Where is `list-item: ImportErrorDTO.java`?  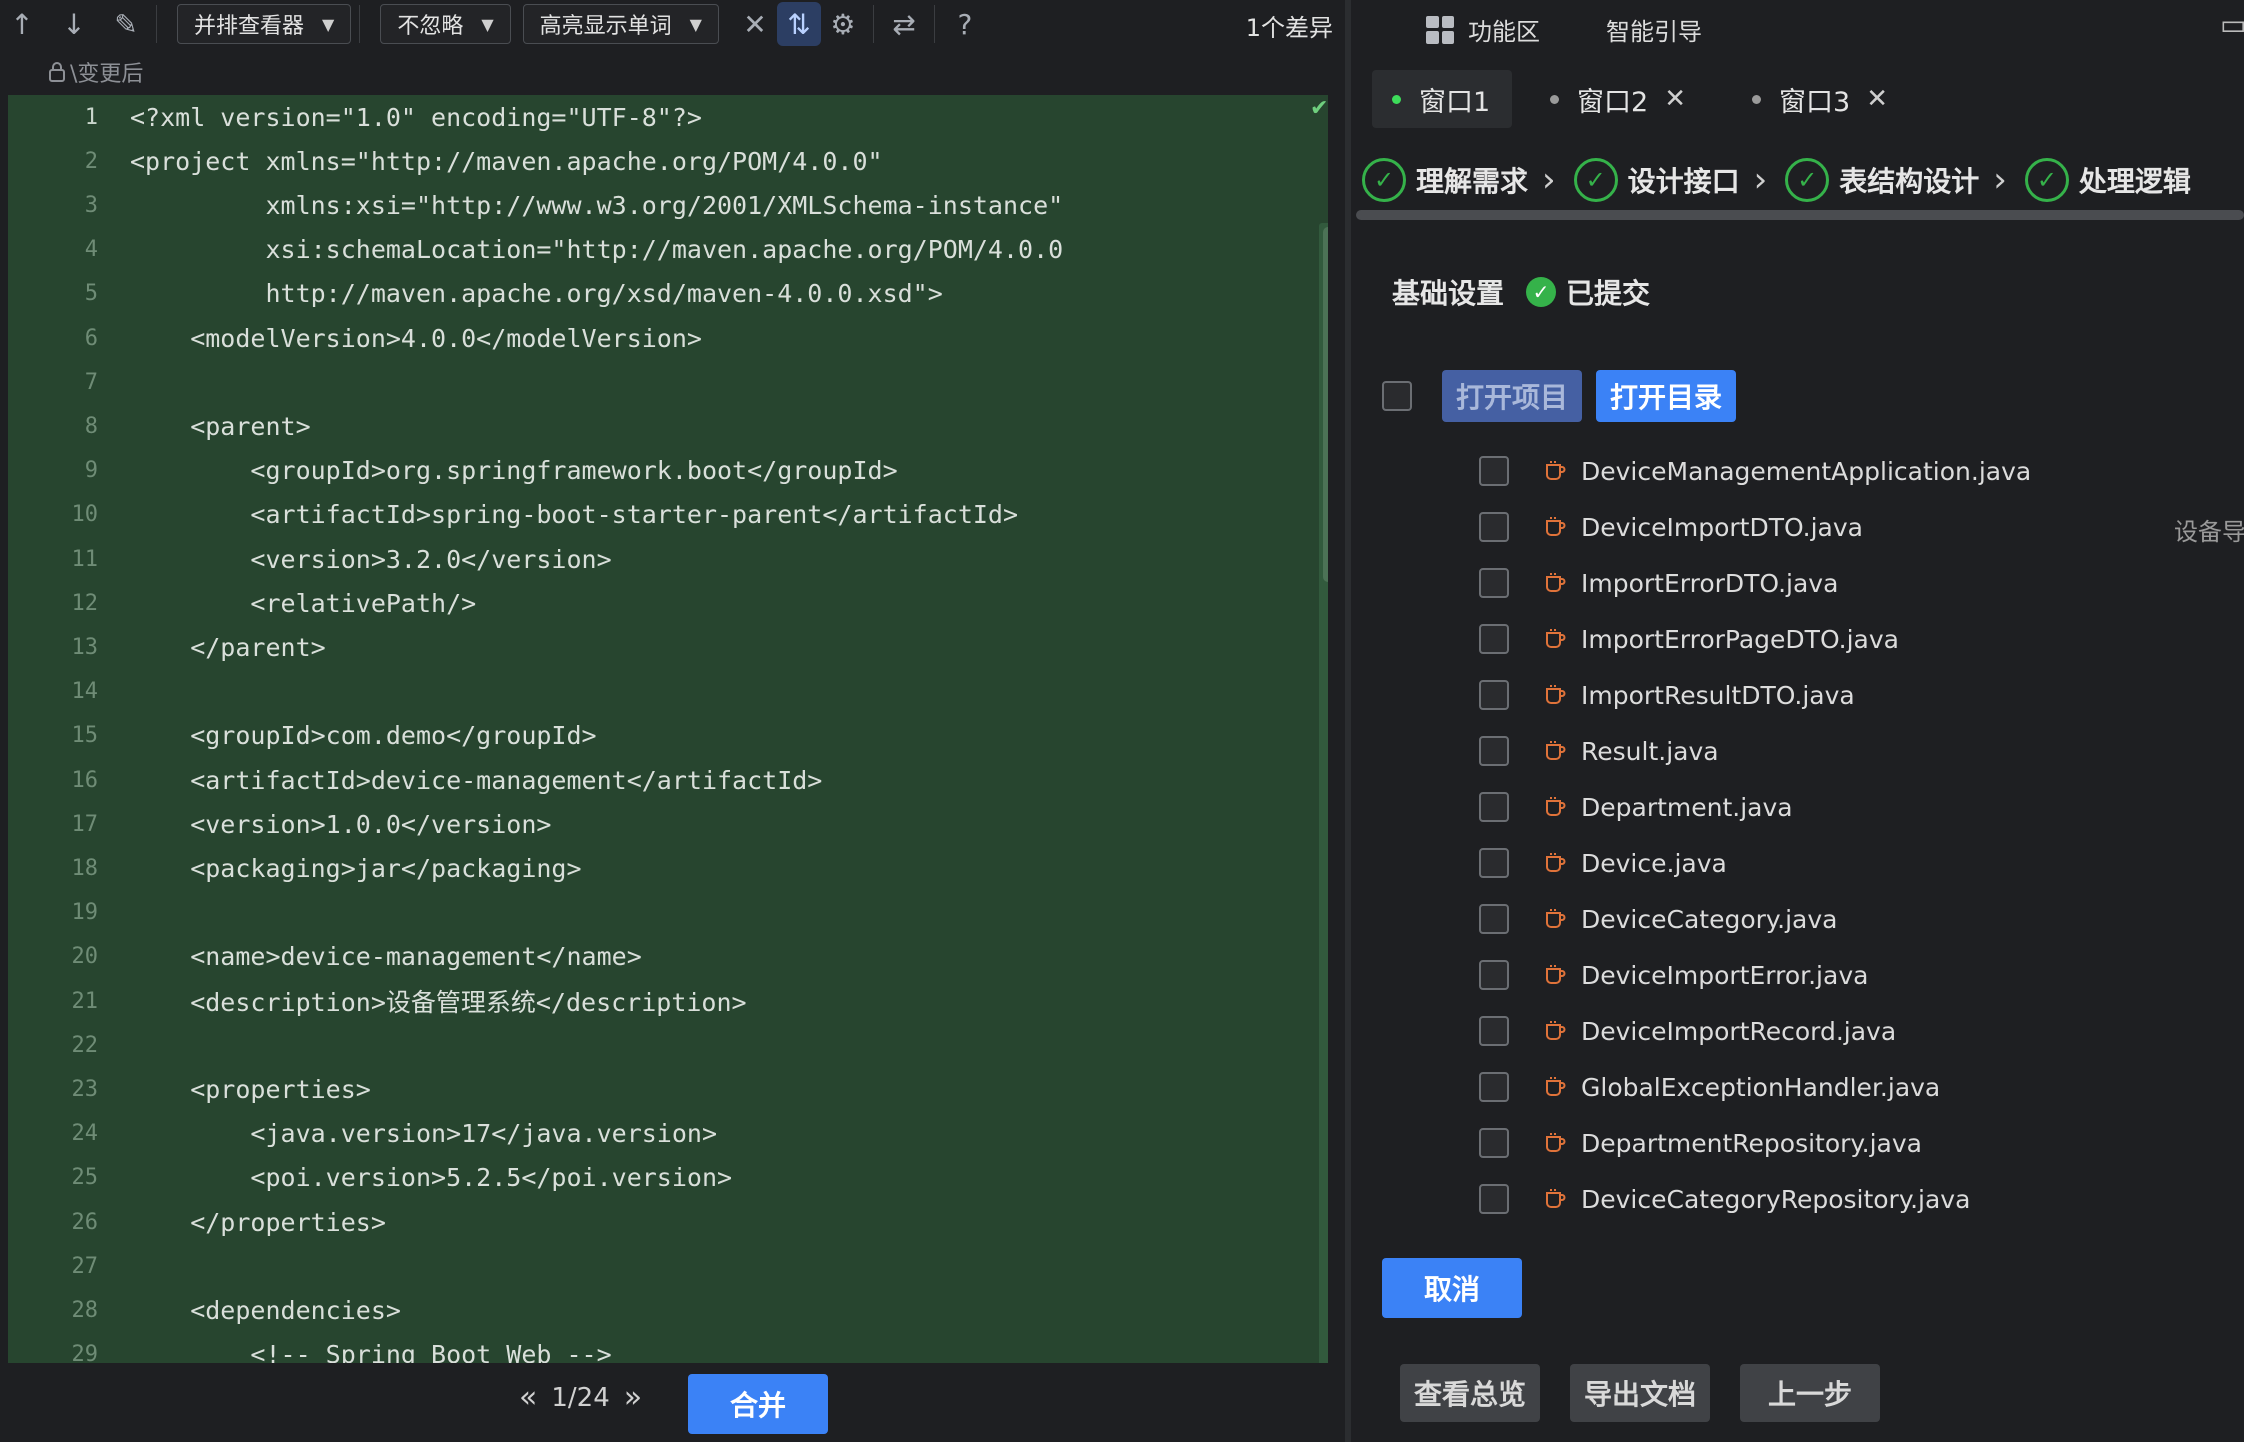
list-item: ImportErrorDTO.java is located at coordinates (1658, 583).